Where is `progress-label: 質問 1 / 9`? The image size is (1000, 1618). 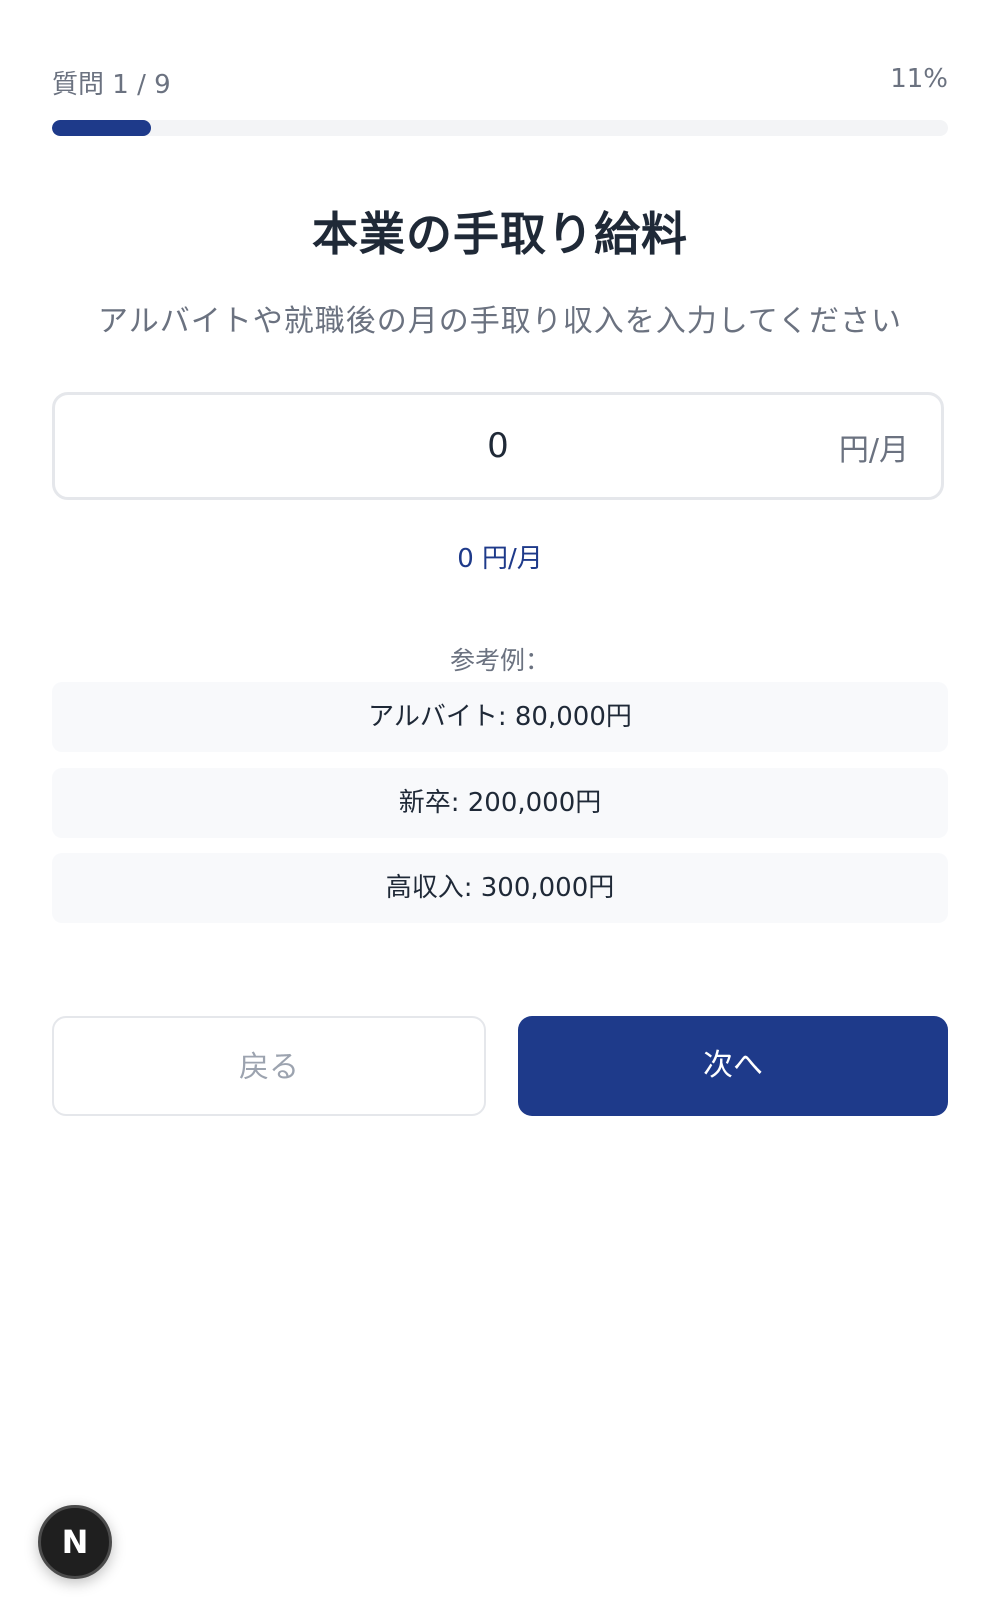
progress-label: 質問 1 / 9 is located at coordinates (111, 85).